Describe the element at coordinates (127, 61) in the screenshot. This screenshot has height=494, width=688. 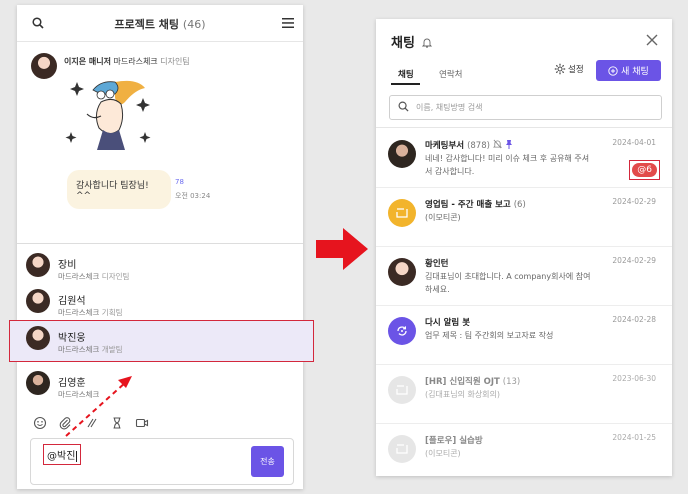
I see `sender-info: 이지은 매니저 마드라스체크 디자인팀` at that location.